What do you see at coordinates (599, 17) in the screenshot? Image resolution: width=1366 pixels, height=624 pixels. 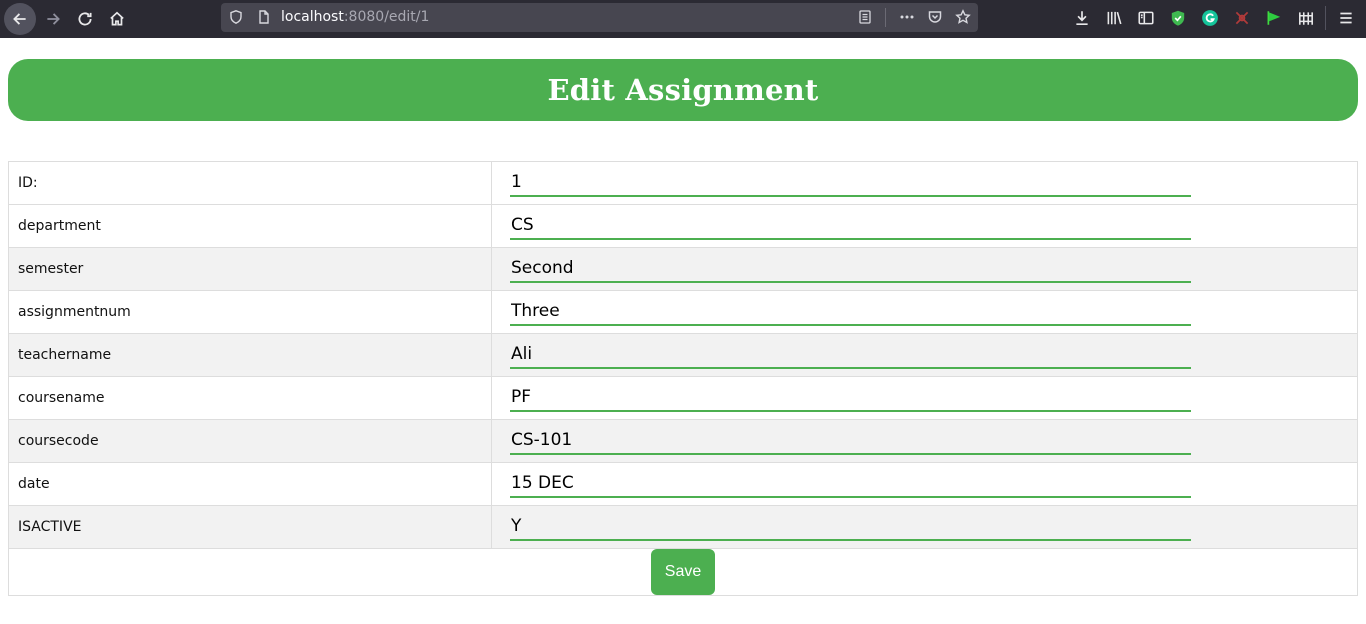 I see `url-bar: localhost:8080/edit/1` at bounding box center [599, 17].